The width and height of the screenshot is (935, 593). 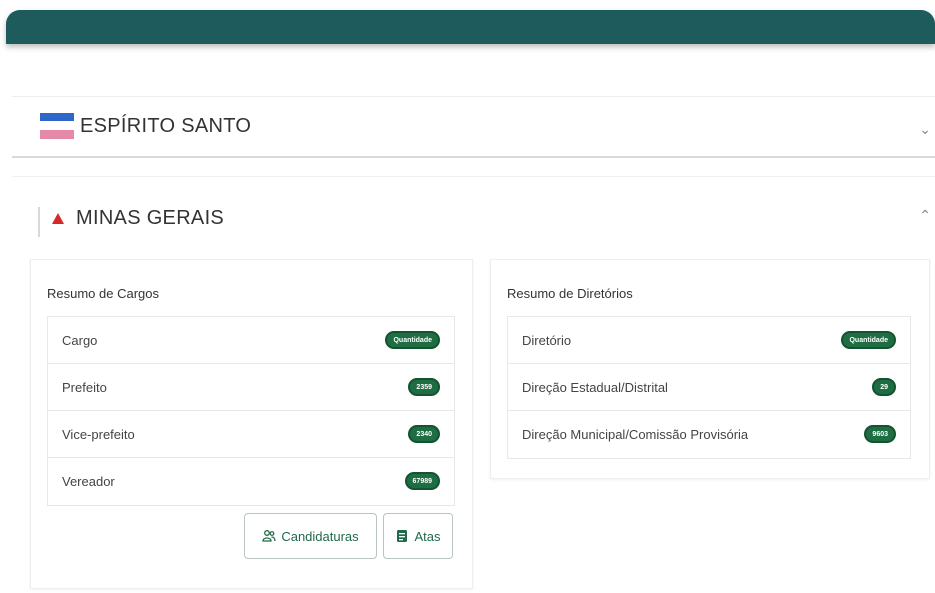 What do you see at coordinates (251, 434) in the screenshot?
I see `table-row: Vice-prefeito 2340` at bounding box center [251, 434].